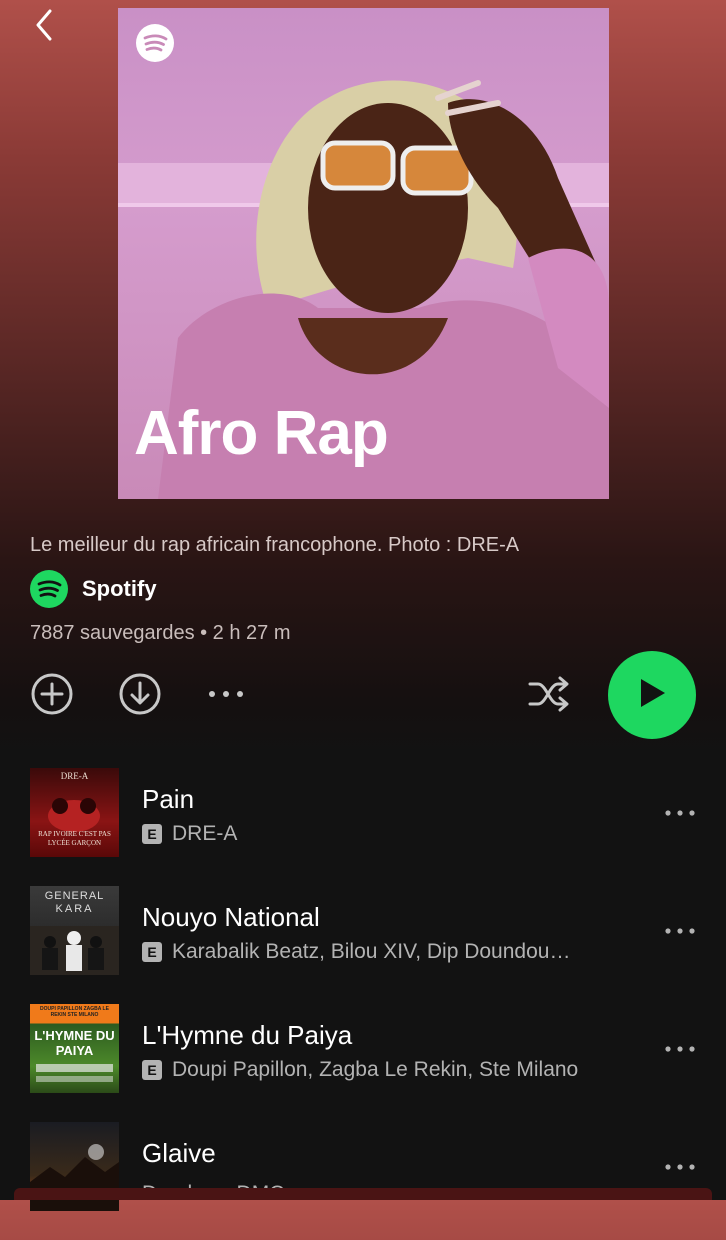 The image size is (726, 1240). I want to click on mini-player-edge, so click(363, 1194).